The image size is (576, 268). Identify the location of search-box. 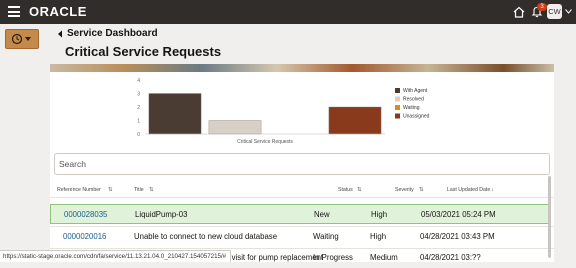
(302, 164).